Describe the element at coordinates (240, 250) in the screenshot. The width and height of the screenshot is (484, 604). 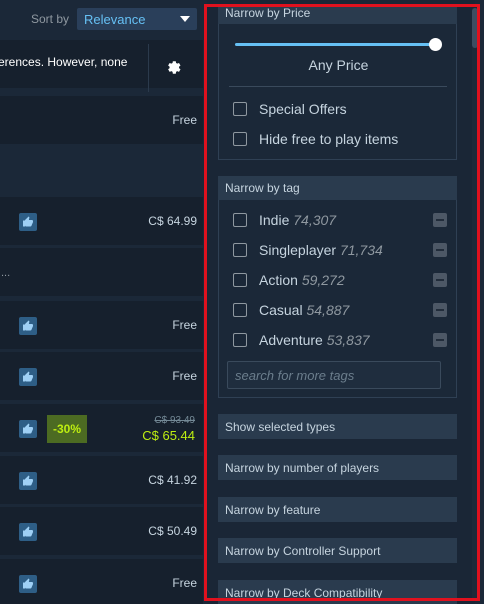
I see `tag-checkbox-singleplayer` at that location.